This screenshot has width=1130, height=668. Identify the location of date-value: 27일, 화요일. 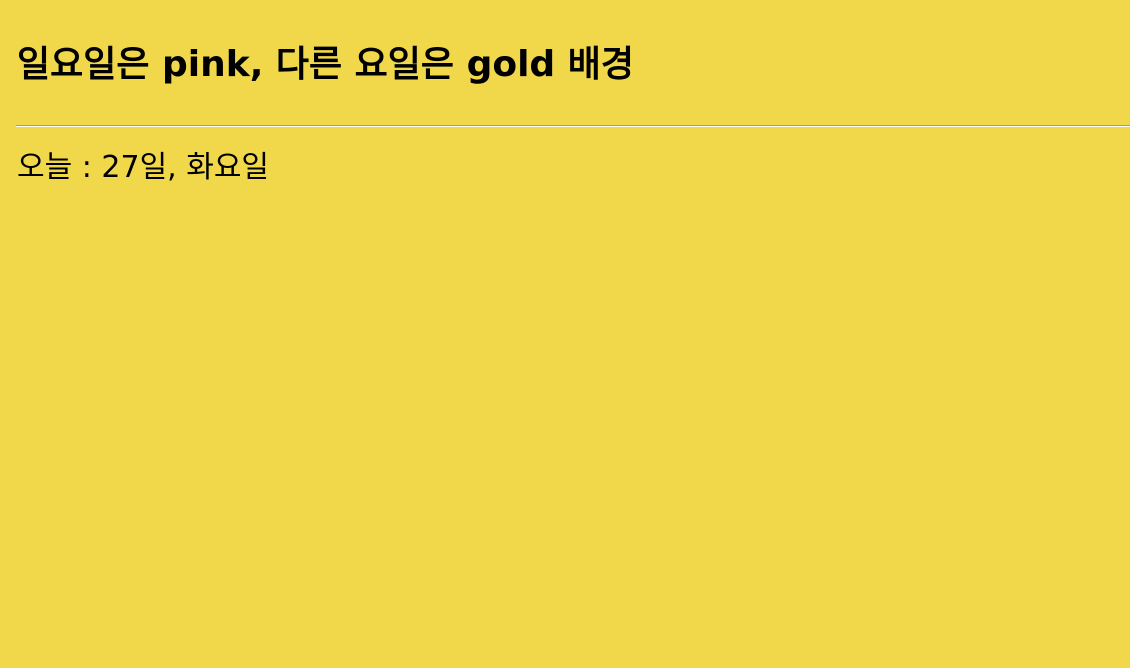
(185, 167).